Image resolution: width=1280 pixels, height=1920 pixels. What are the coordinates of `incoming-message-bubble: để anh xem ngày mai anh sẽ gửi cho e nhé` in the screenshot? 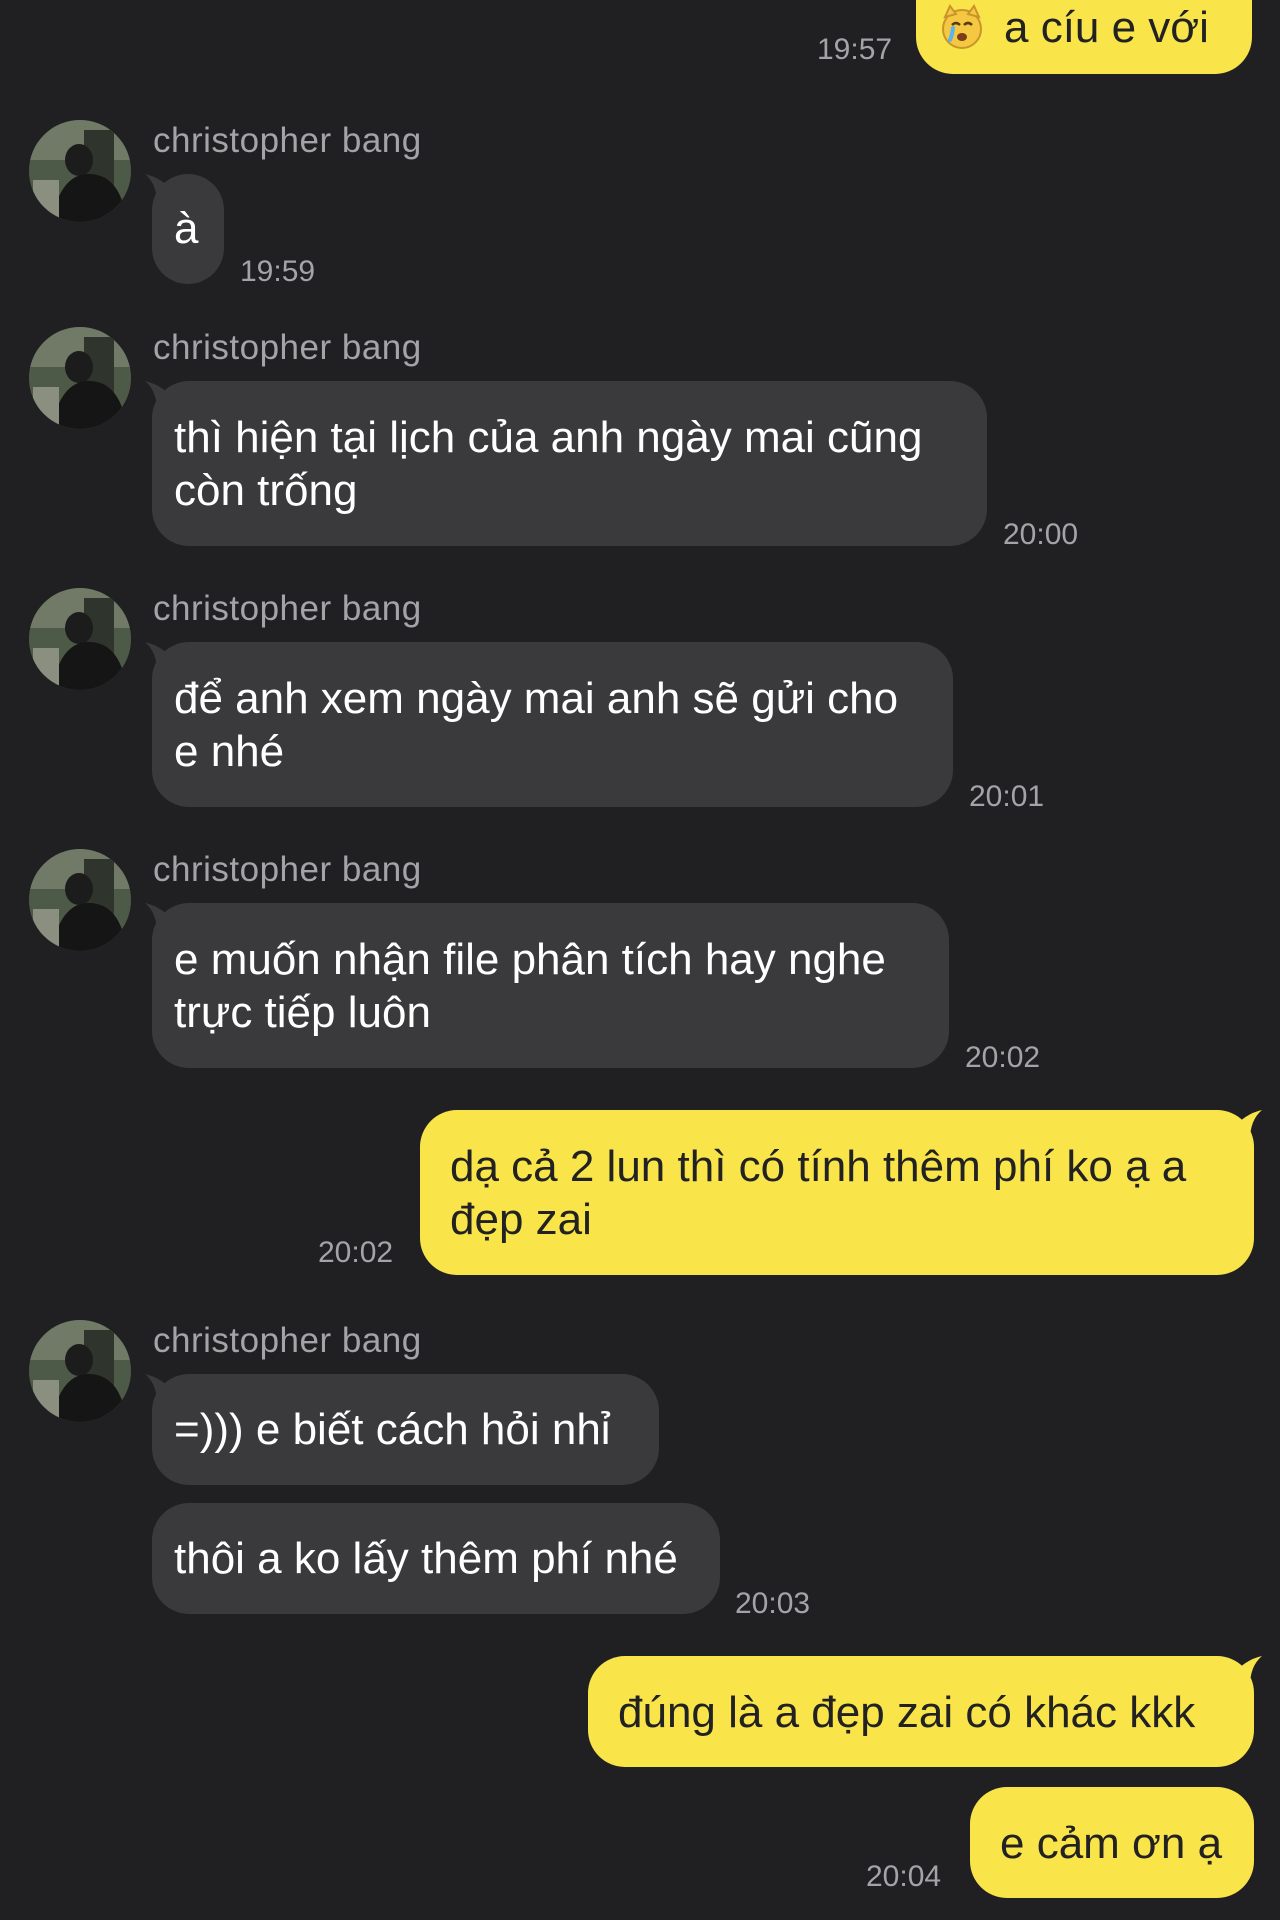 It's located at (552, 724).